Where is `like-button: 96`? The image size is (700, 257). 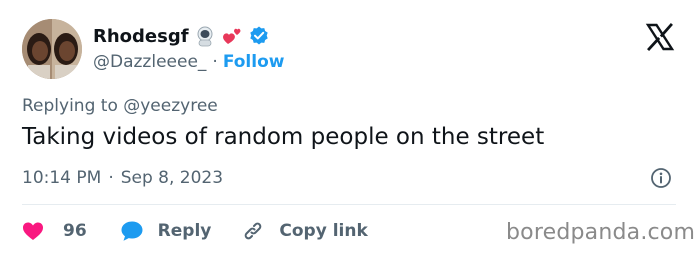 like-button: 96 is located at coordinates (54, 231).